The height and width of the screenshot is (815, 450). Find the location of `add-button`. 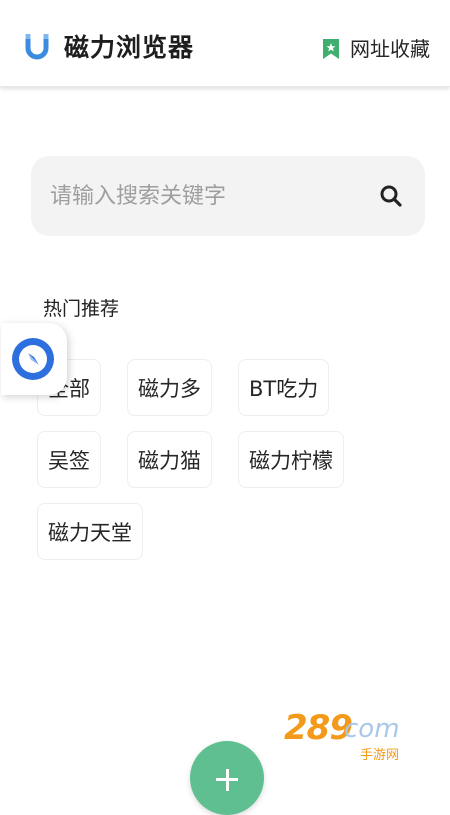

add-button is located at coordinates (227, 778).